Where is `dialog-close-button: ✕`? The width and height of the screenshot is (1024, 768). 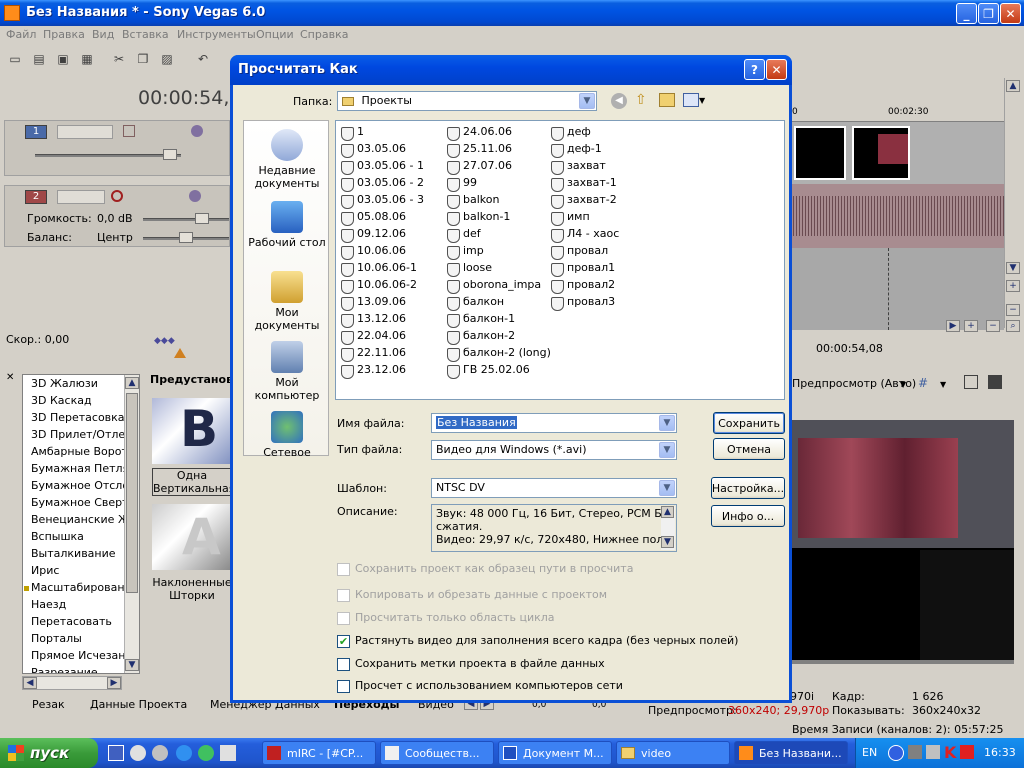
dialog-close-button: ✕ is located at coordinates (776, 69).